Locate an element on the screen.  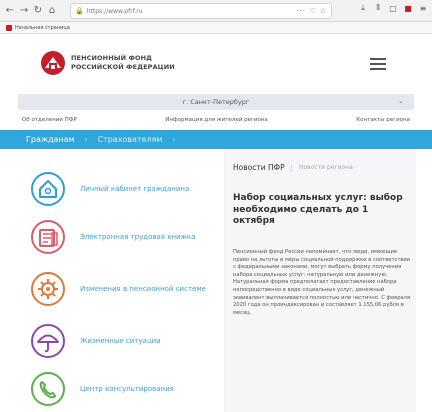
region-selector: г. Санкт-Петербург ⌄ is located at coordinates (216, 102).